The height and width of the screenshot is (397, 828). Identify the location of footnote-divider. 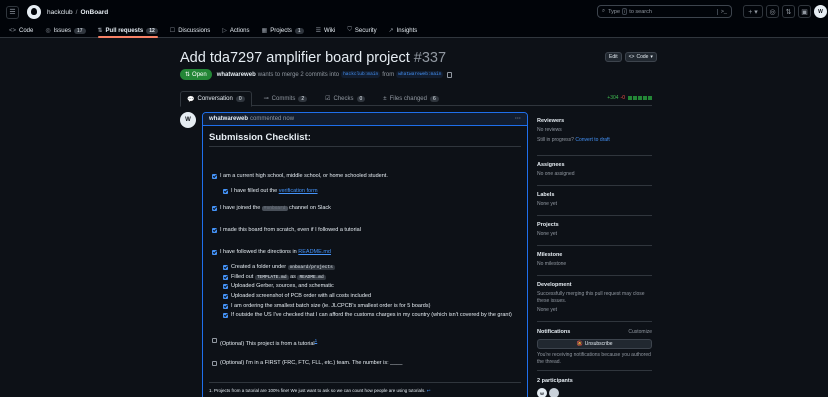
(365, 382).